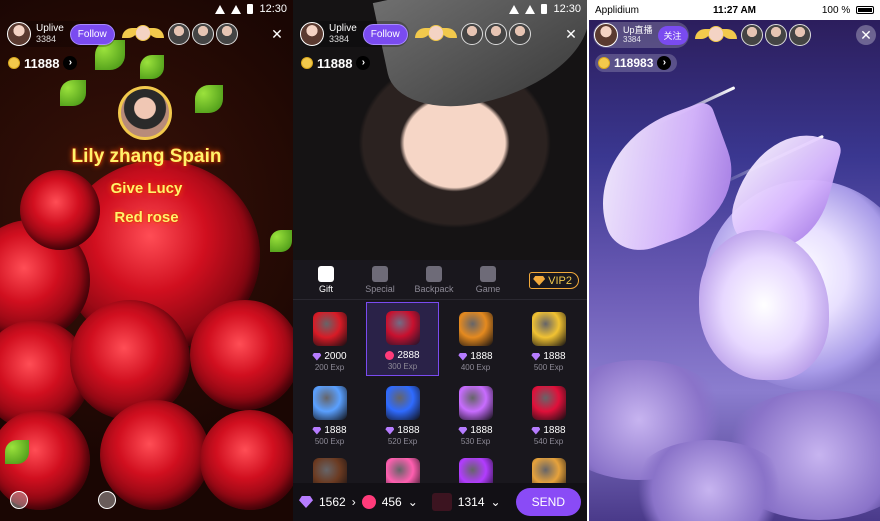 The width and height of the screenshot is (880, 521). Describe the element at coordinates (539, 280) in the screenshot. I see `vip-diamond-icon` at that location.